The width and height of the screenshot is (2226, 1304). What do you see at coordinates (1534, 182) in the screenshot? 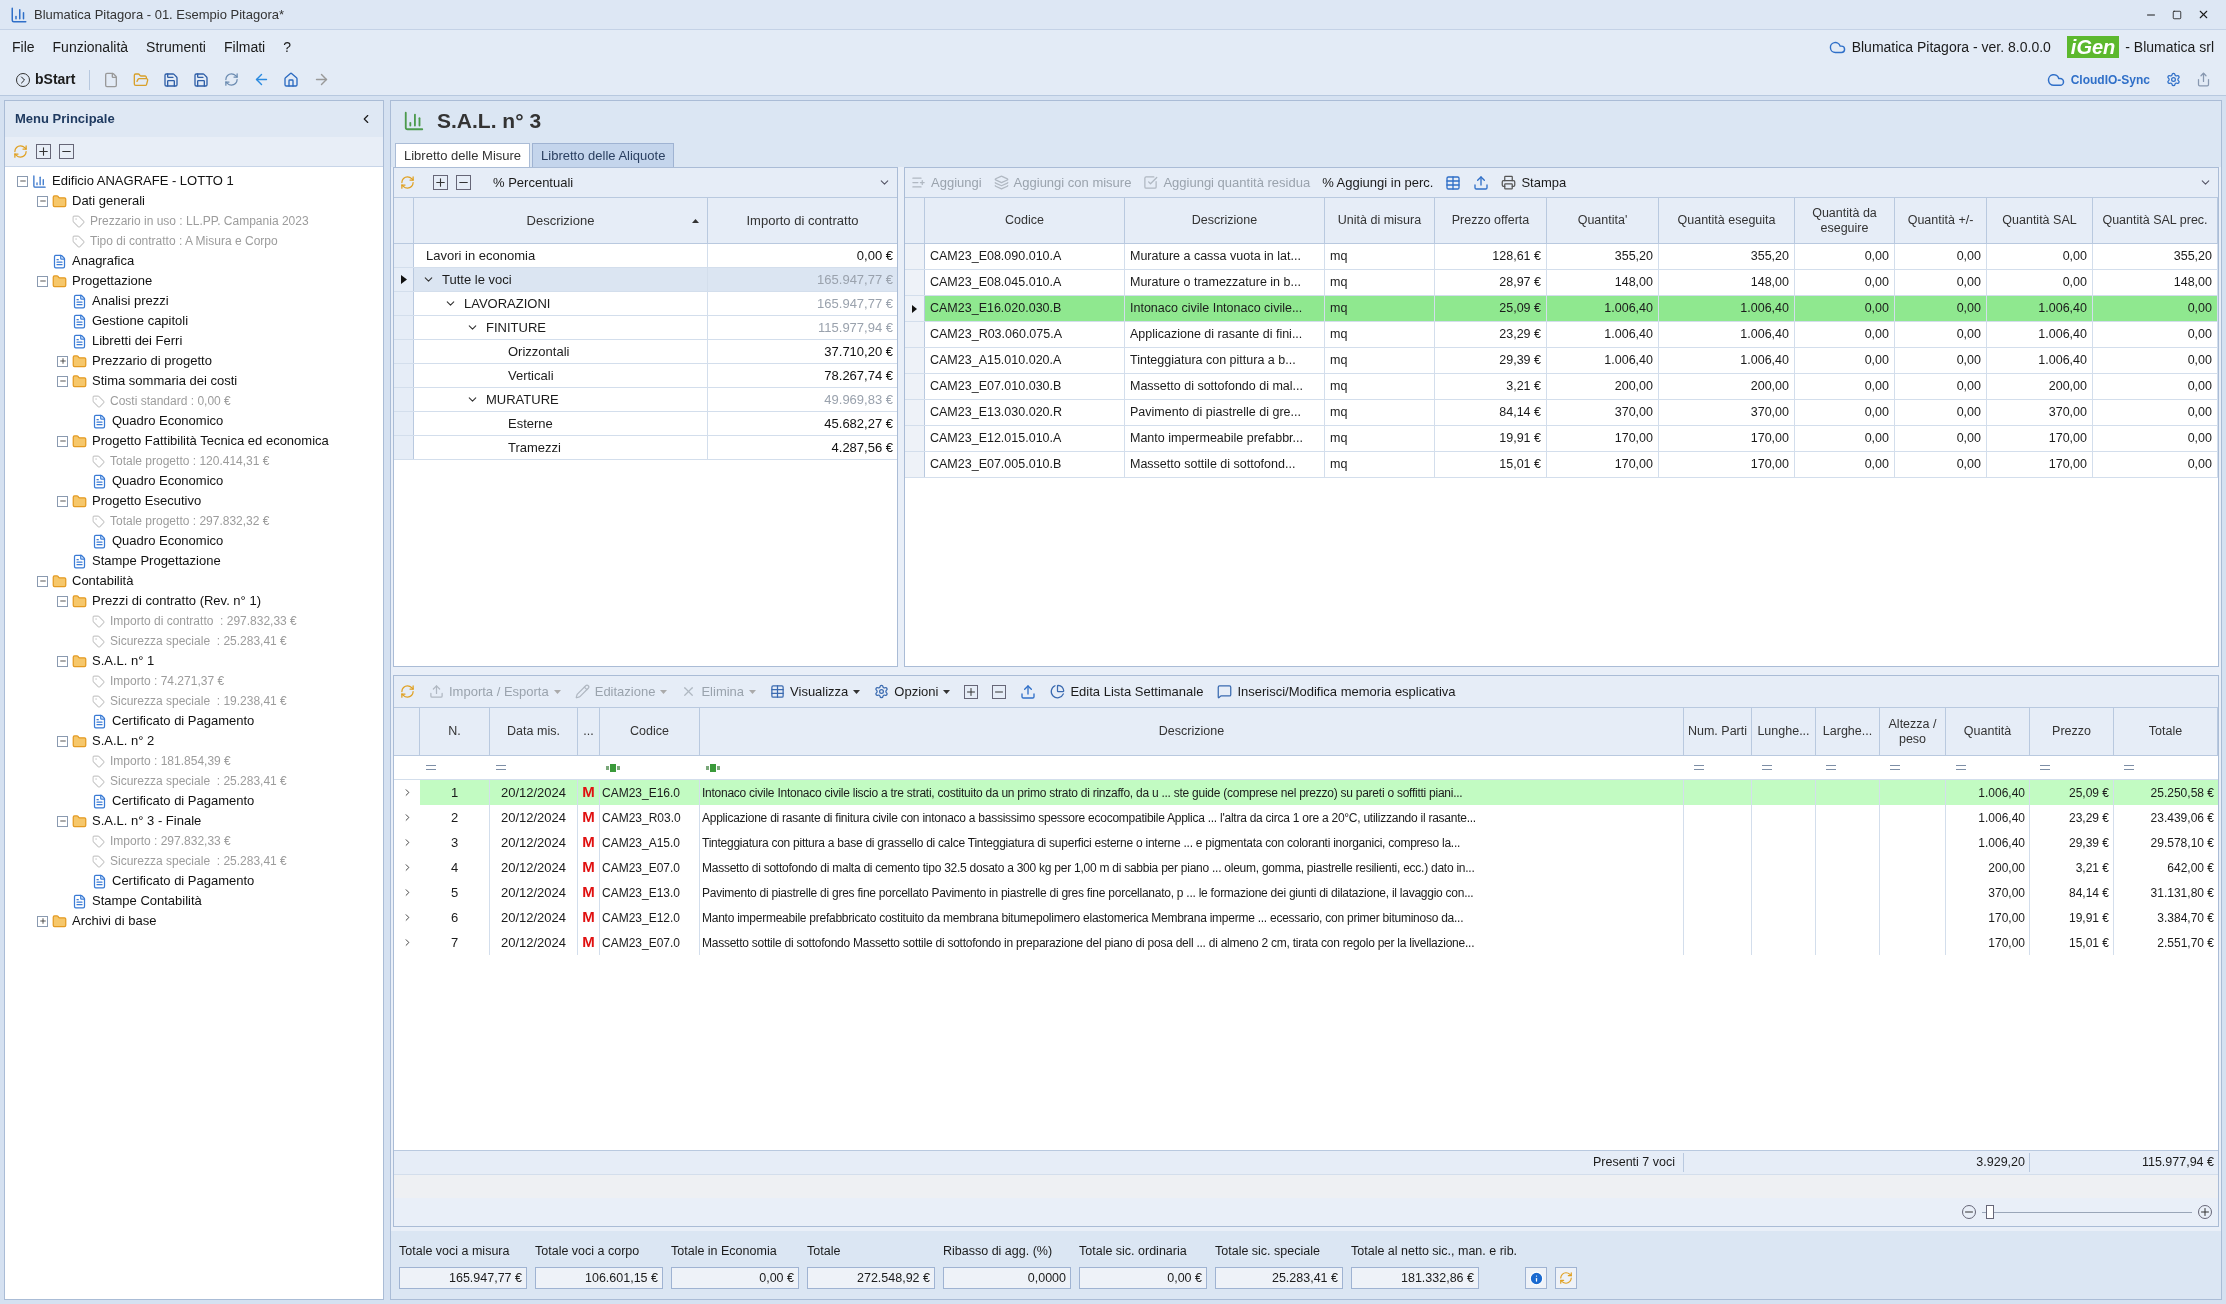
I see `toolbar-button: Stampa` at bounding box center [1534, 182].